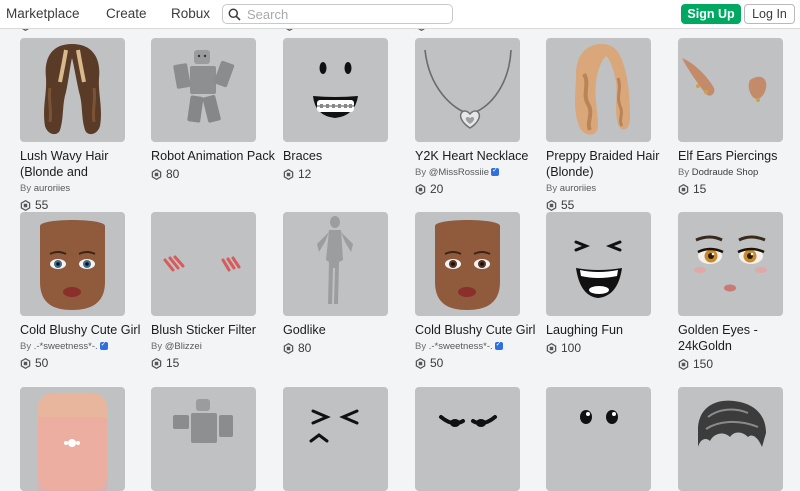  Describe the element at coordinates (217, 330) in the screenshot. I see `item-name: Blush Sticker Filter` at that location.